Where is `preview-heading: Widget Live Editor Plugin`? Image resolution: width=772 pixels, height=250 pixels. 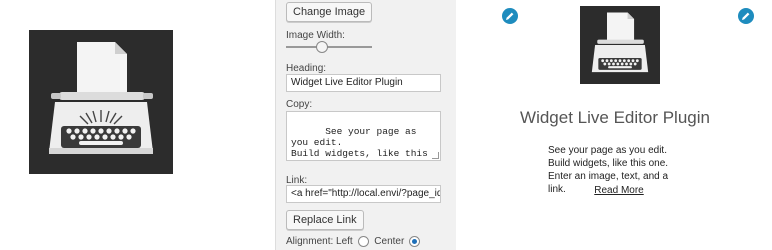 preview-heading: Widget Live Editor Plugin is located at coordinates (615, 117).